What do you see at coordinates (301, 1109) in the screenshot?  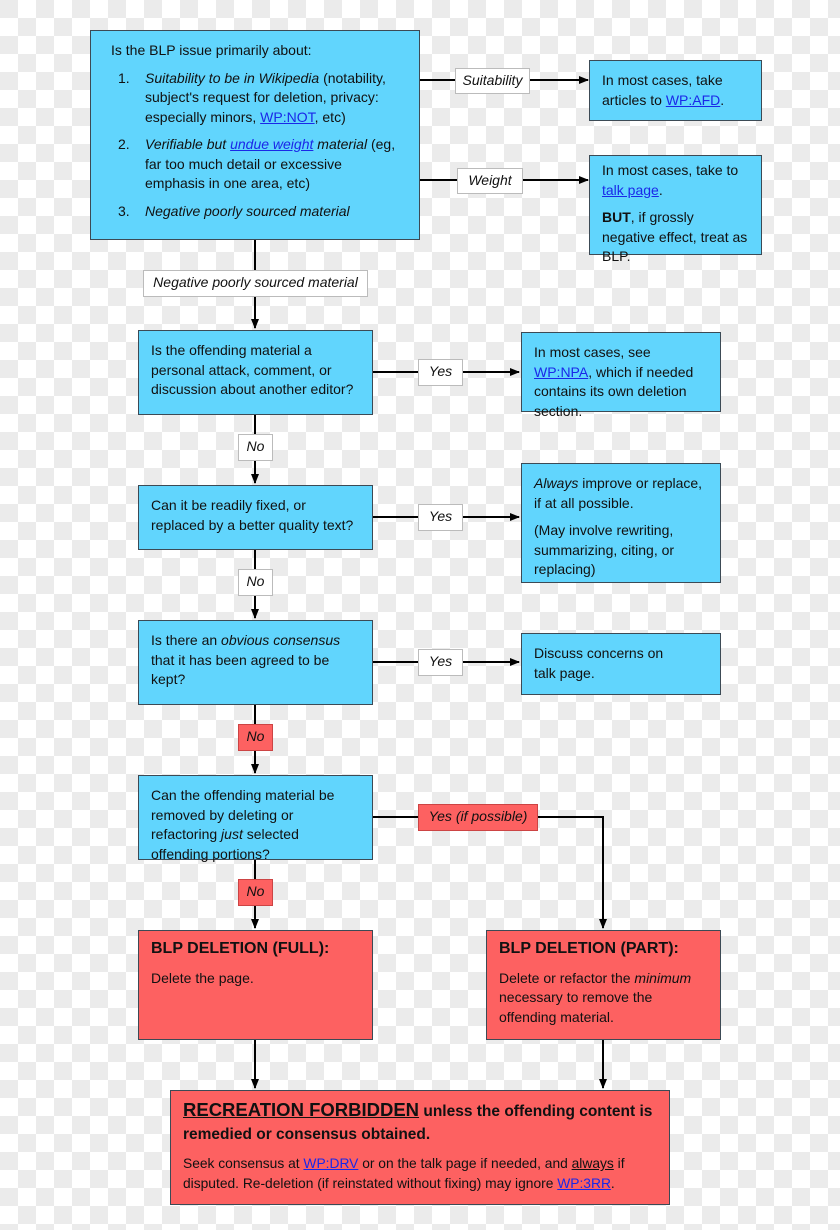 I see `recreation-forbidden-title: RECREATION FORBIDDEN` at bounding box center [301, 1109].